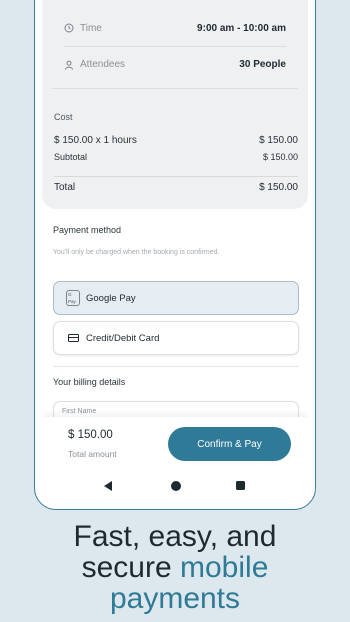 This screenshot has height=622, width=350. Describe the element at coordinates (108, 486) in the screenshot. I see `back-icon` at that location.